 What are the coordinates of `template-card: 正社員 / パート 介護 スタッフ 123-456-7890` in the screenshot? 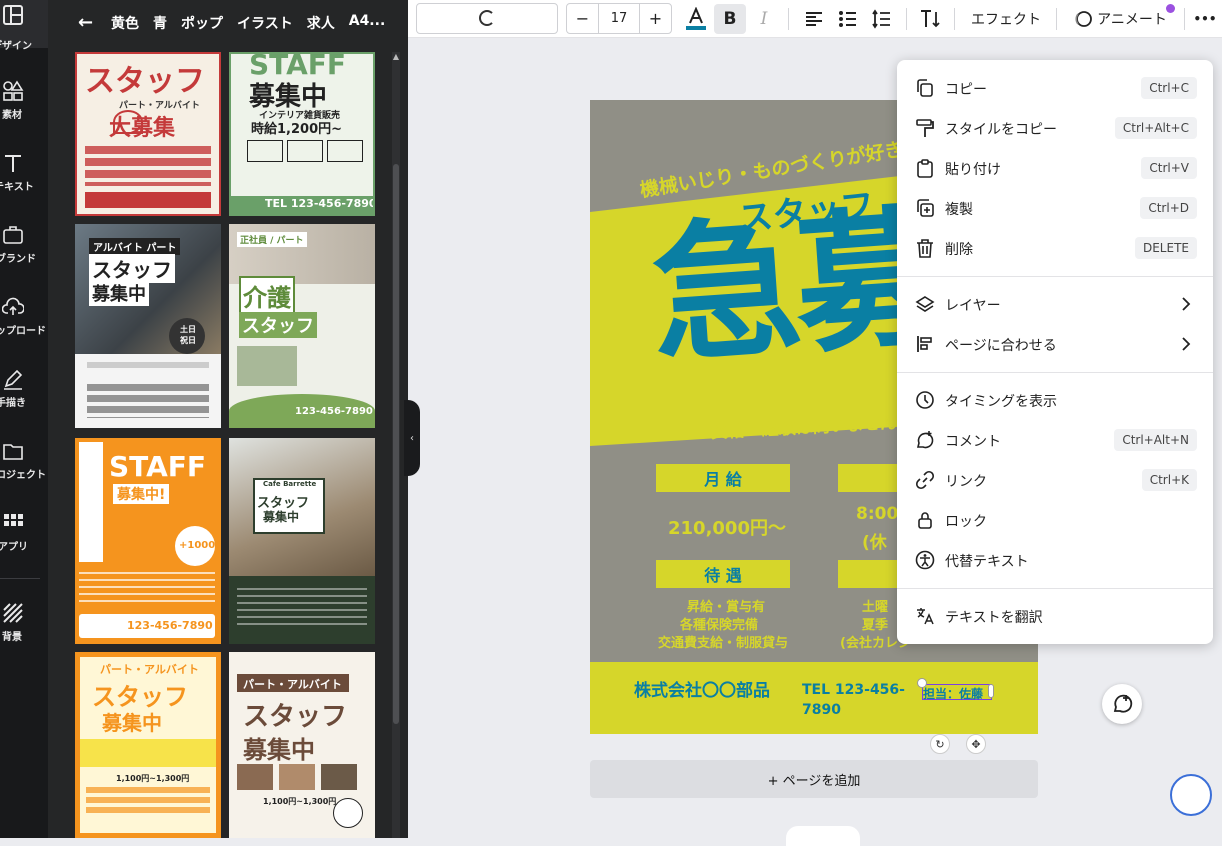 It's located at (302, 326).